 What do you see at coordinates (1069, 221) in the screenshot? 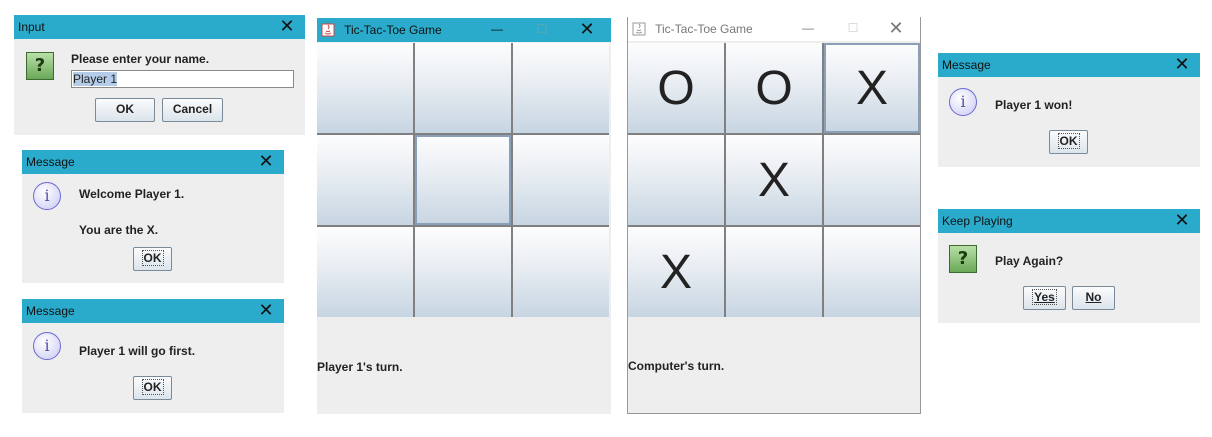
I see `play-again-dialog-titlebar: Keep Playing ✕` at bounding box center [1069, 221].